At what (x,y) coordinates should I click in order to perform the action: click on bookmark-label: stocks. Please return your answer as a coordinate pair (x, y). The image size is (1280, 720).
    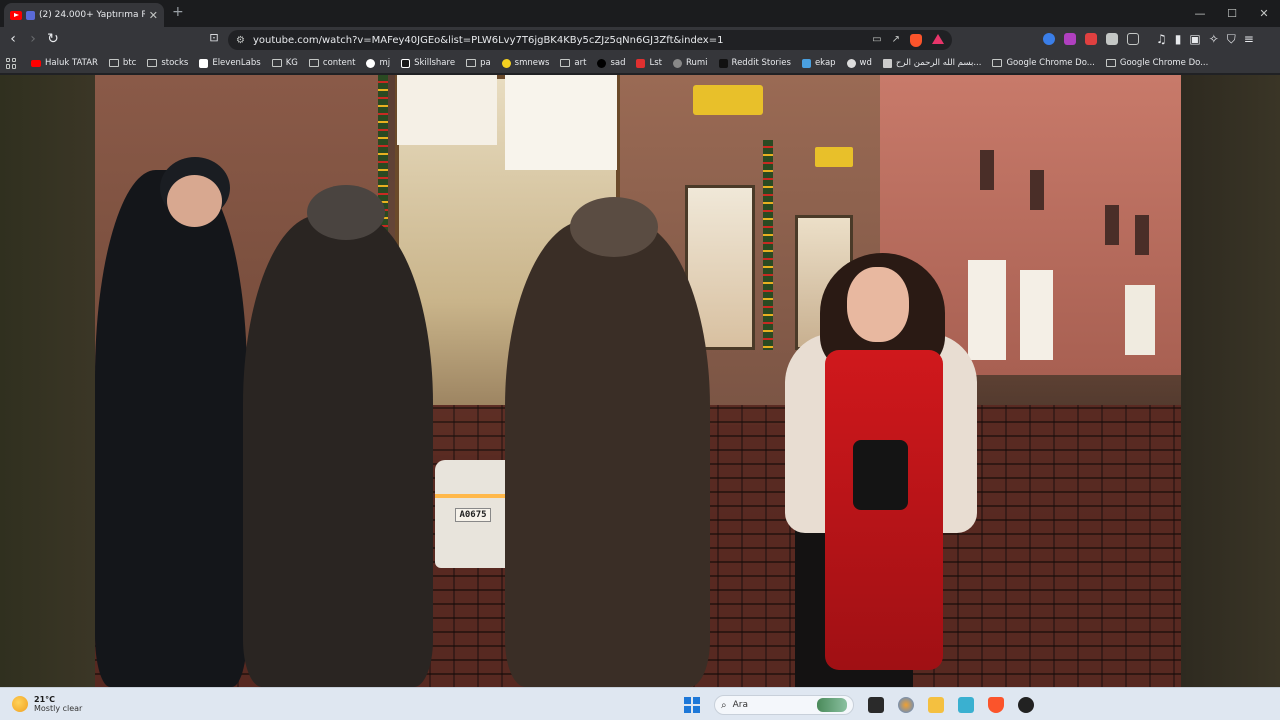
    Looking at the image, I should click on (175, 63).